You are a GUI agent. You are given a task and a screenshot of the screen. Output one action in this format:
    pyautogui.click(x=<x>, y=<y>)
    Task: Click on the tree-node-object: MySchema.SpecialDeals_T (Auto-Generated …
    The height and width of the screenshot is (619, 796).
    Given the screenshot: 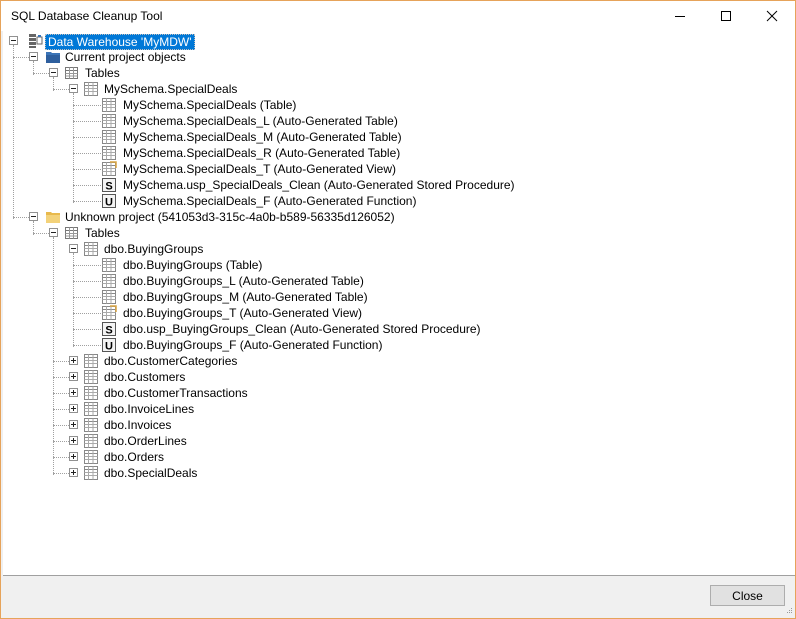 What is the action you would take?
    pyautogui.click(x=303, y=169)
    